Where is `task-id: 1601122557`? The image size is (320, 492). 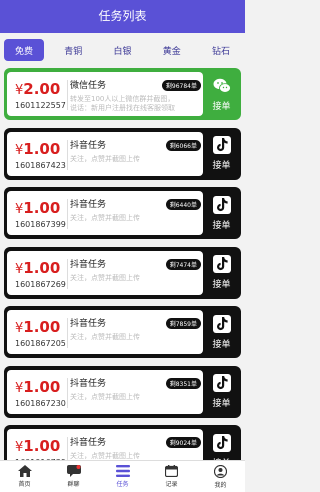
task-id: 1601122557 is located at coordinates (40, 105).